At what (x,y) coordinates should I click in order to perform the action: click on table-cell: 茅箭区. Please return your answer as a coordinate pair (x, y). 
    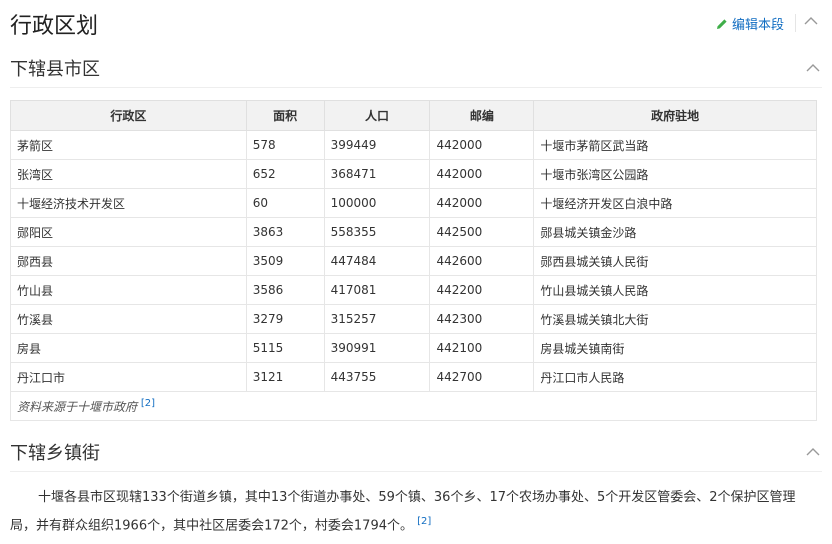
    Looking at the image, I should click on (128, 145).